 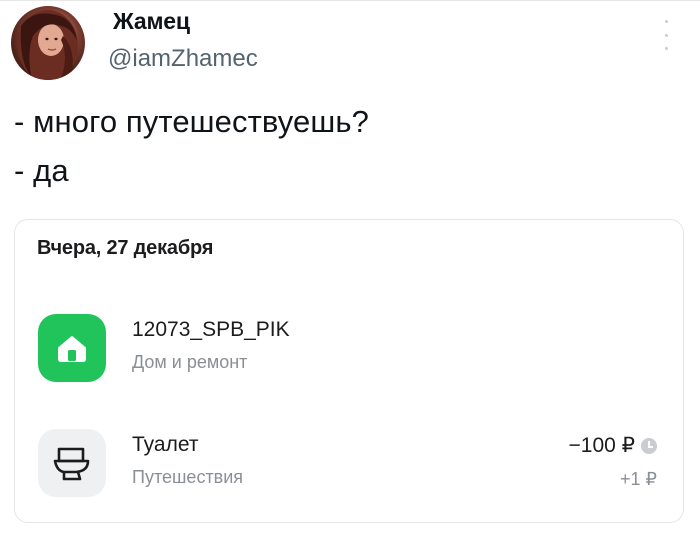 I want to click on clock-icon, so click(x=649, y=445).